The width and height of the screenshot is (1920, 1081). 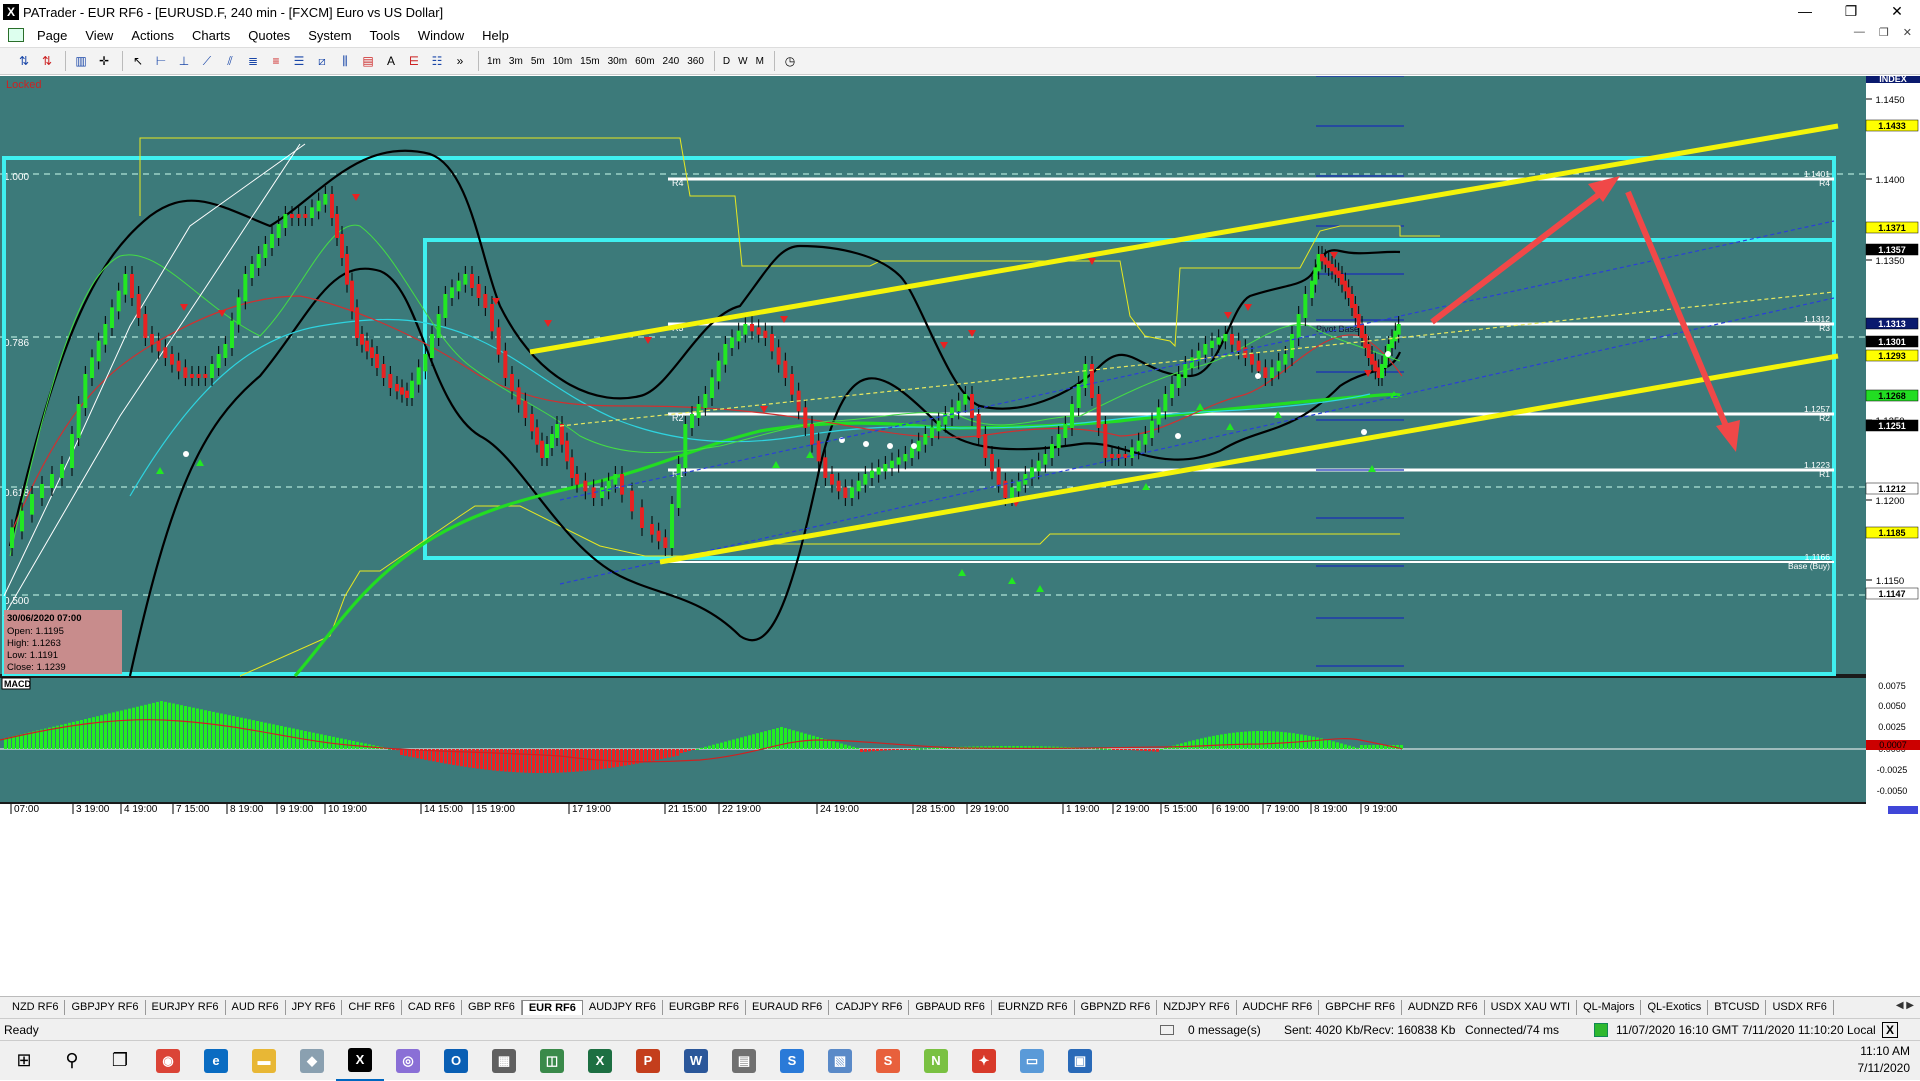 I want to click on buy-arrow-icon: ⇅, so click(x=24, y=61).